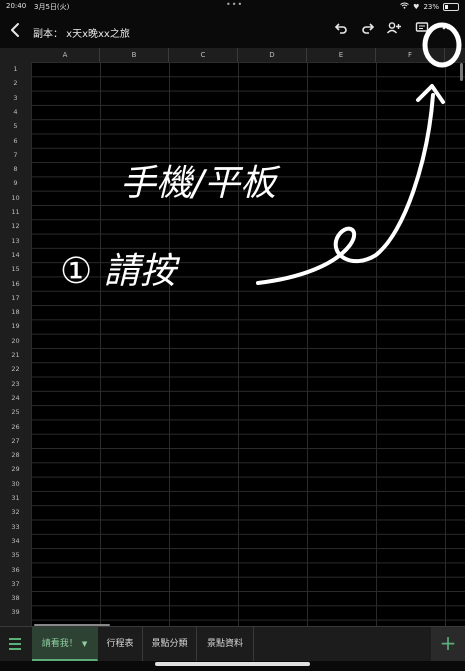 The width and height of the screenshot is (465, 671). I want to click on heart-icon: ♥, so click(416, 6).